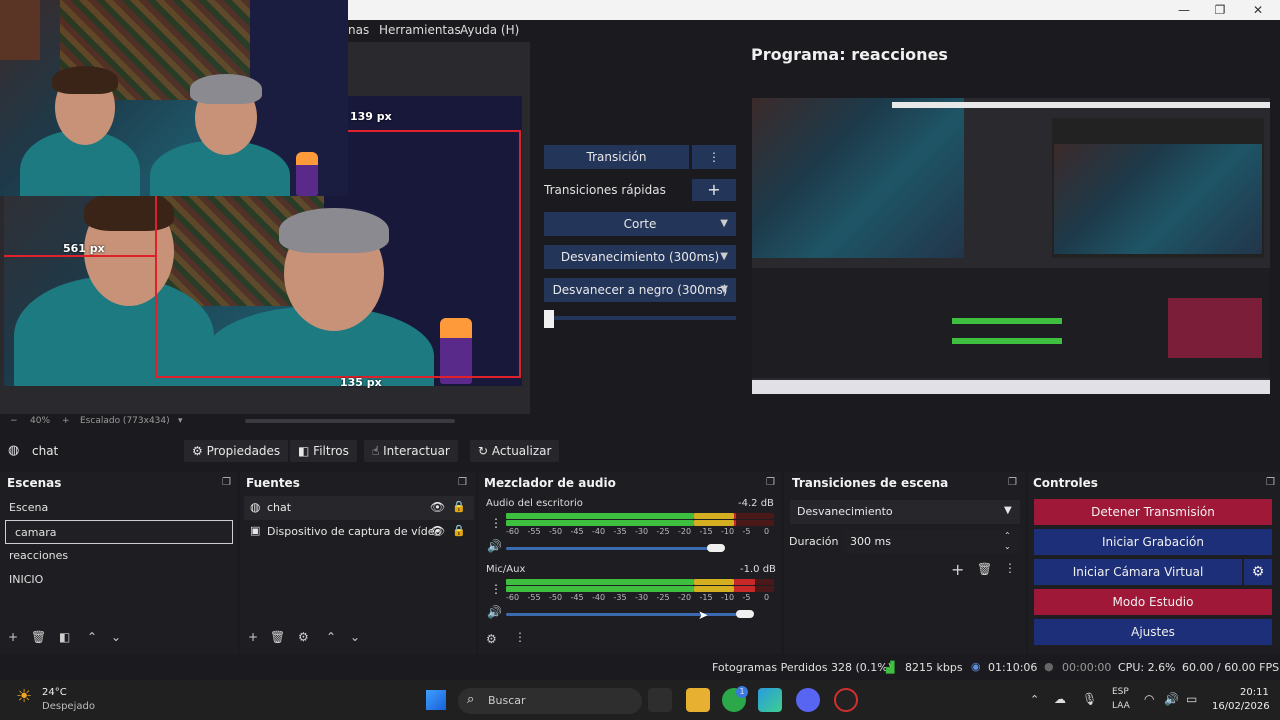 Image resolution: width=1280 pixels, height=720 pixels. What do you see at coordinates (640, 290) in the screenshot?
I see `quick-transition-fade-black: Desvanecer a negro (300ms) ▼` at bounding box center [640, 290].